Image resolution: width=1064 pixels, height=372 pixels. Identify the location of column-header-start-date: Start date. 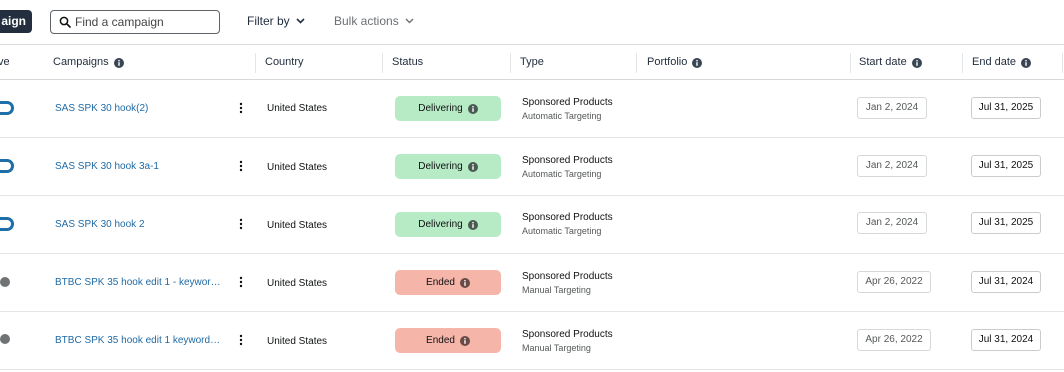
(890, 62).